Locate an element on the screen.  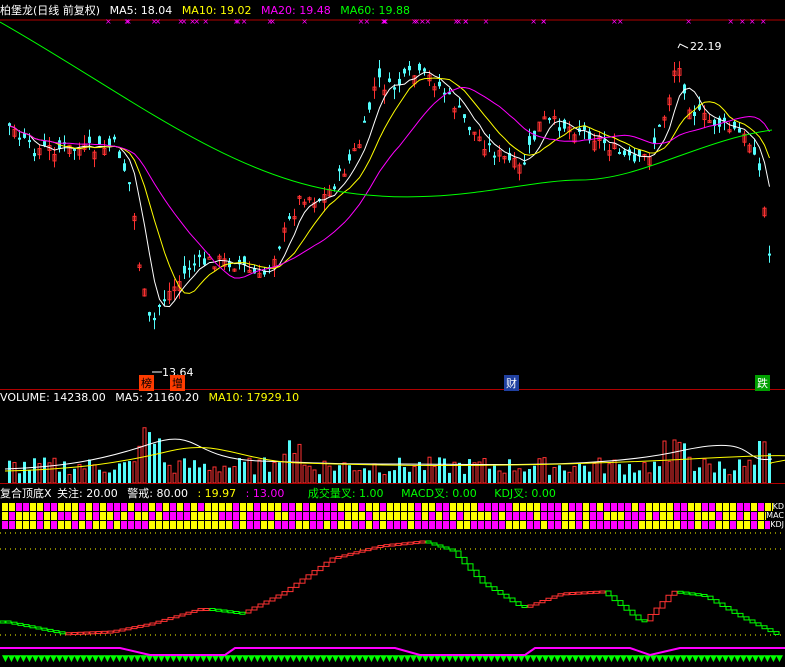
marker-die: 跌 is located at coordinates (762, 383).